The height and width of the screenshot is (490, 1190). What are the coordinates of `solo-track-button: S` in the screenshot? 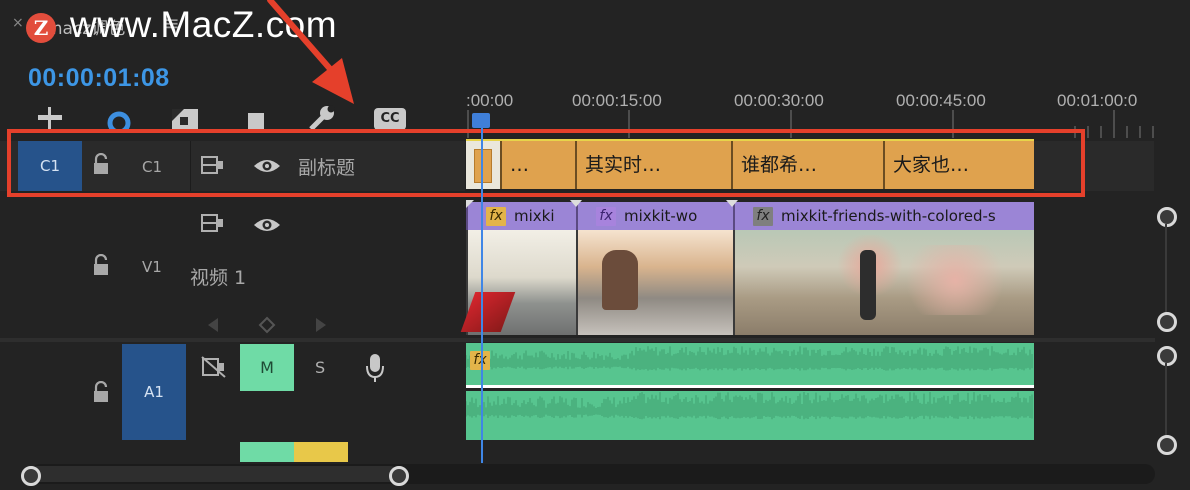 It's located at (320, 367).